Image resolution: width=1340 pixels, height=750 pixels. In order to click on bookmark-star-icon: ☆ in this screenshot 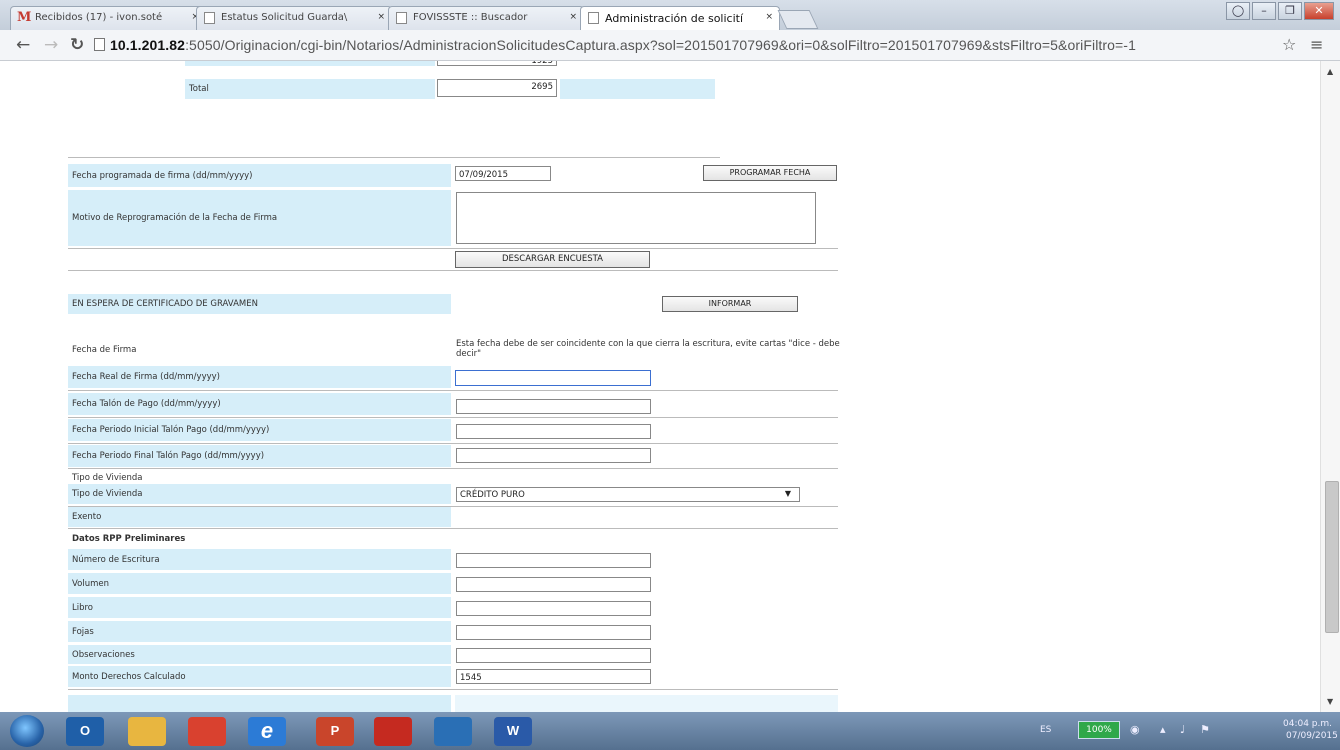, I will do `click(1289, 44)`.